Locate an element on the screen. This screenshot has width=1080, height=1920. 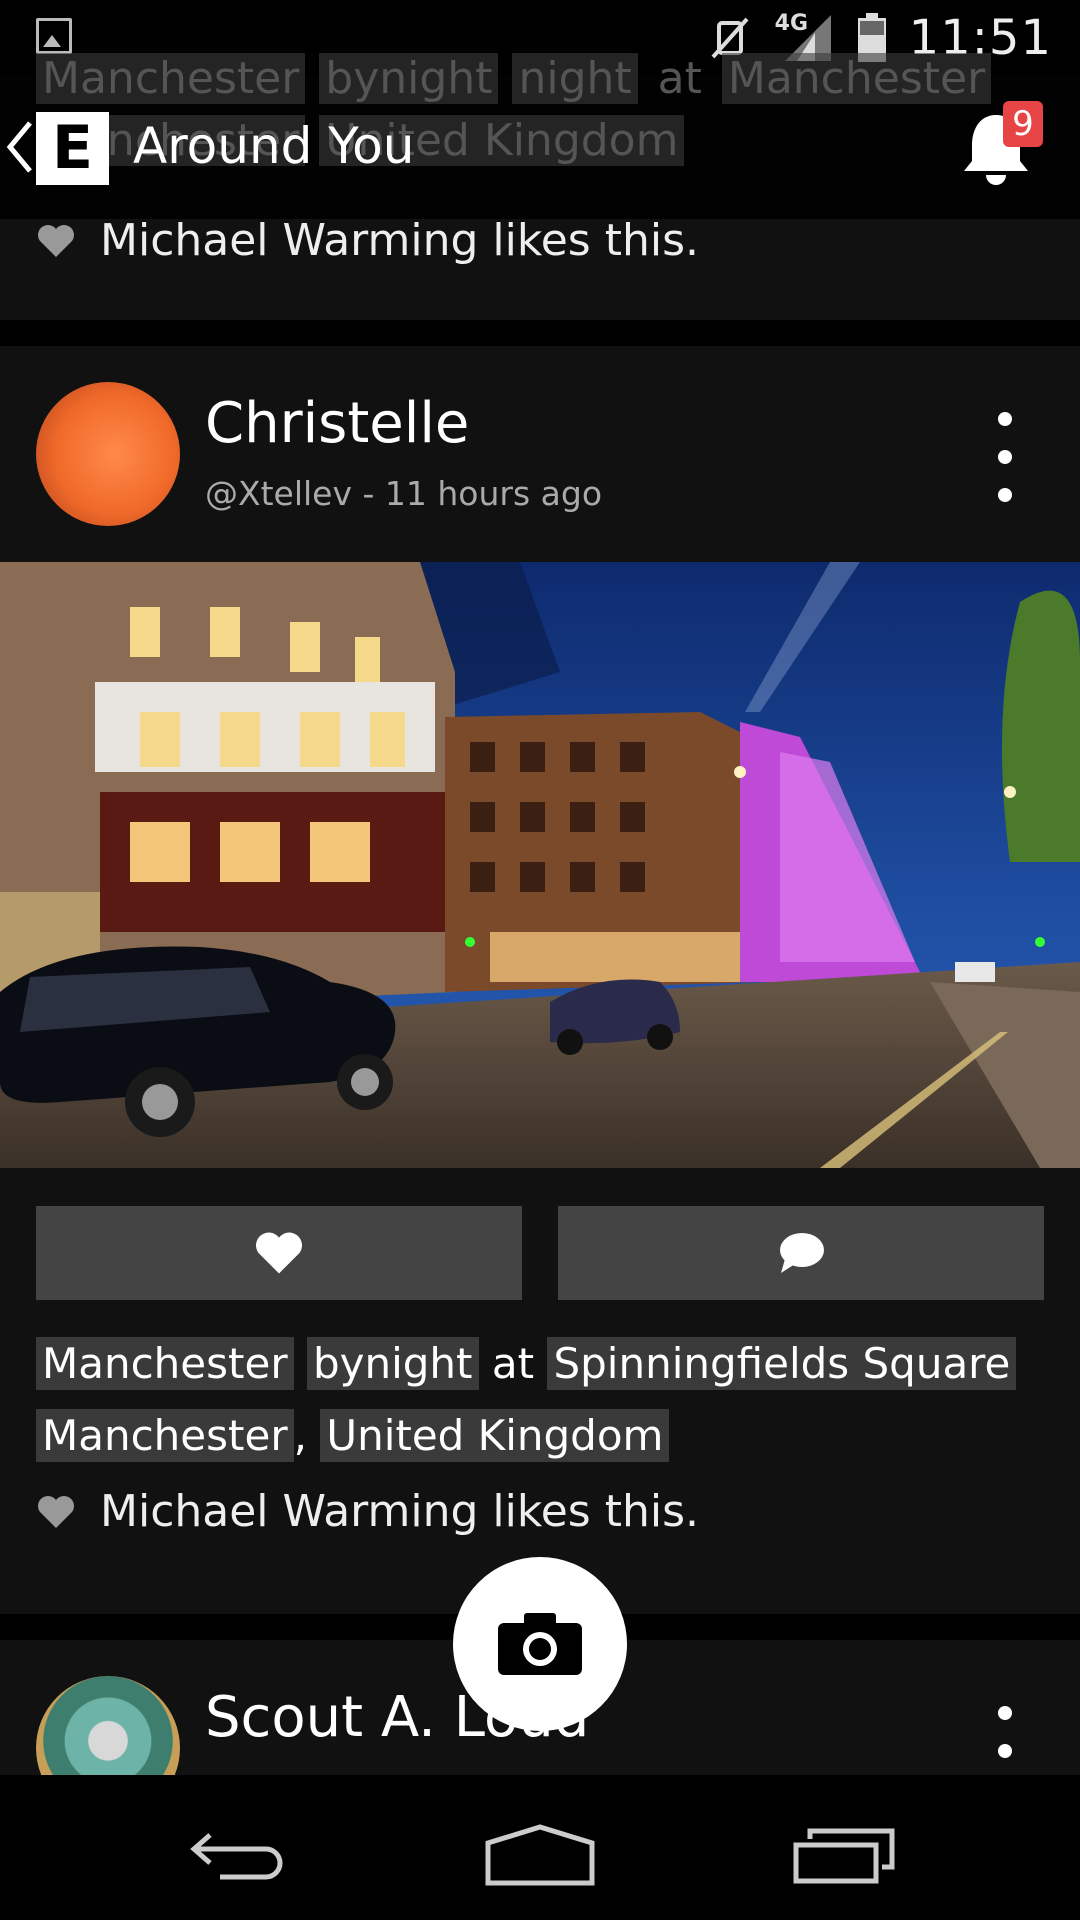
like-button is located at coordinates (279, 1253).